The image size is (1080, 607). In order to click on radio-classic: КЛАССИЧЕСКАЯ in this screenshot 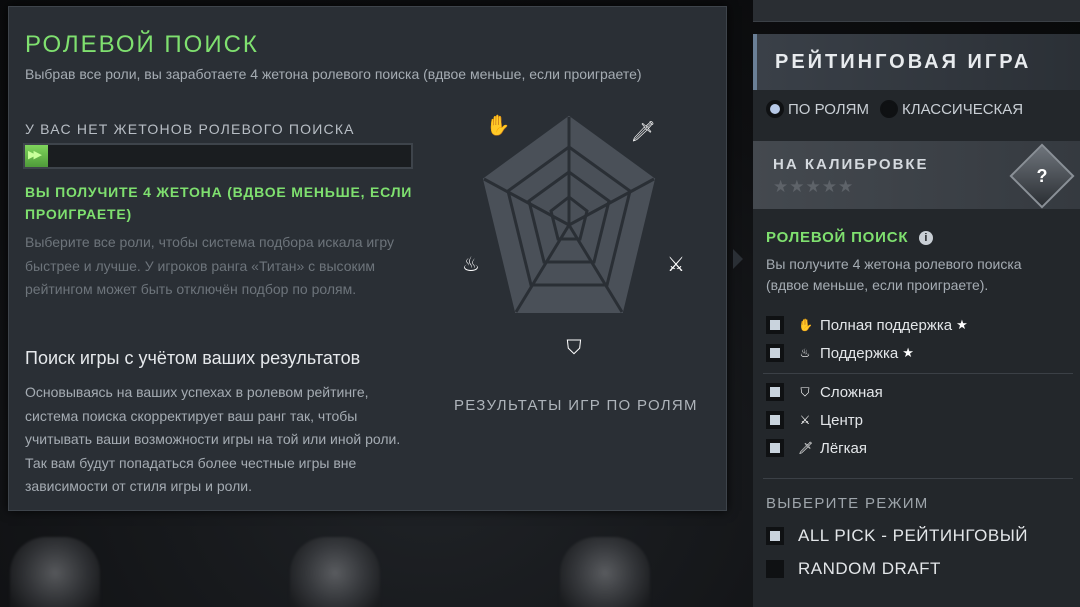, I will do `click(951, 109)`.